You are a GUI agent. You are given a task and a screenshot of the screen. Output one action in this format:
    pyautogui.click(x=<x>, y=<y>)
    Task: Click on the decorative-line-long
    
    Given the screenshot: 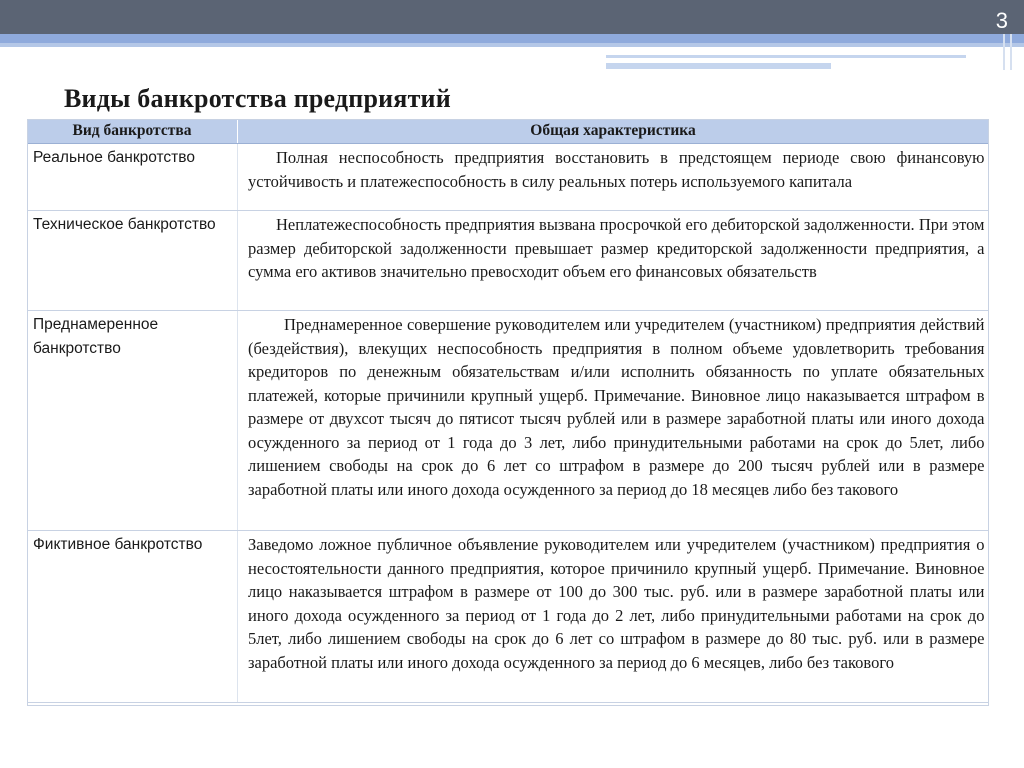 What is the action you would take?
    pyautogui.click(x=786, y=56)
    